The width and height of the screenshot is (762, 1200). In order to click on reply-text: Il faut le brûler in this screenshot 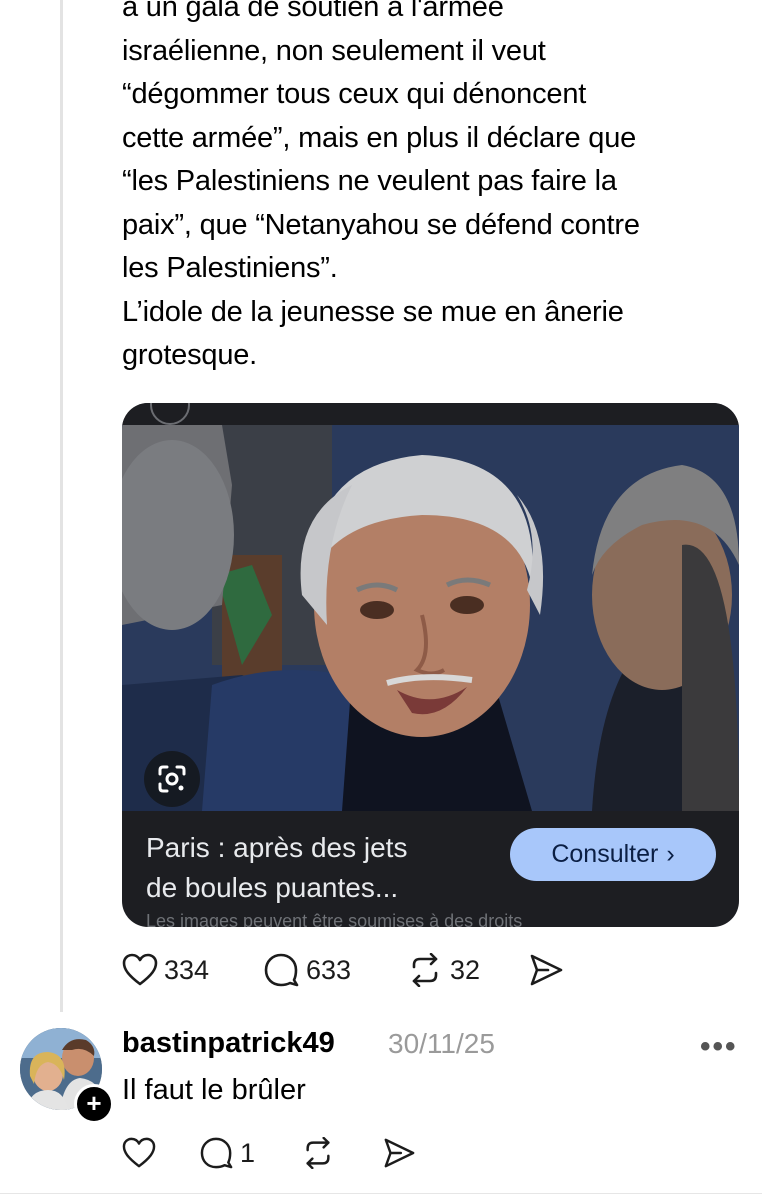, I will do `click(214, 1090)`.